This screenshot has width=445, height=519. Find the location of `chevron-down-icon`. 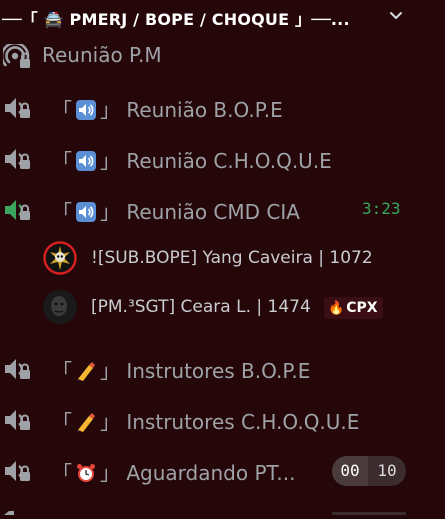

chevron-down-icon is located at coordinates (396, 15).